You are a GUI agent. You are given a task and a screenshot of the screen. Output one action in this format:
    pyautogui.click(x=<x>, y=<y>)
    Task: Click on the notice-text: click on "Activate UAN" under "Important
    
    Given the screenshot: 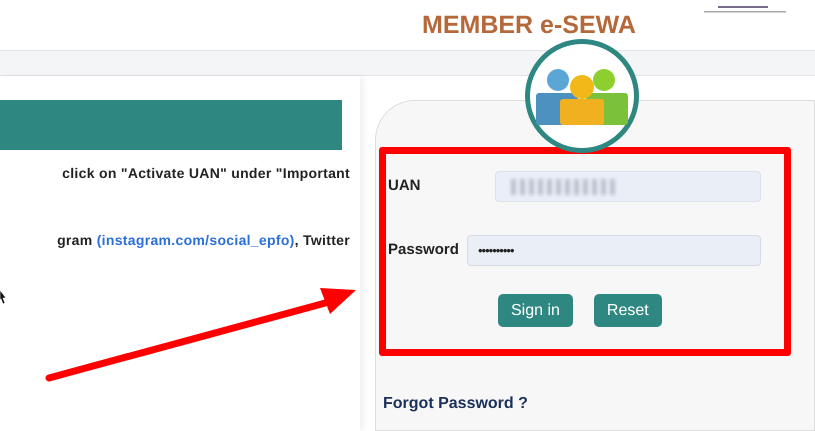 What is the action you would take?
    pyautogui.click(x=206, y=173)
    